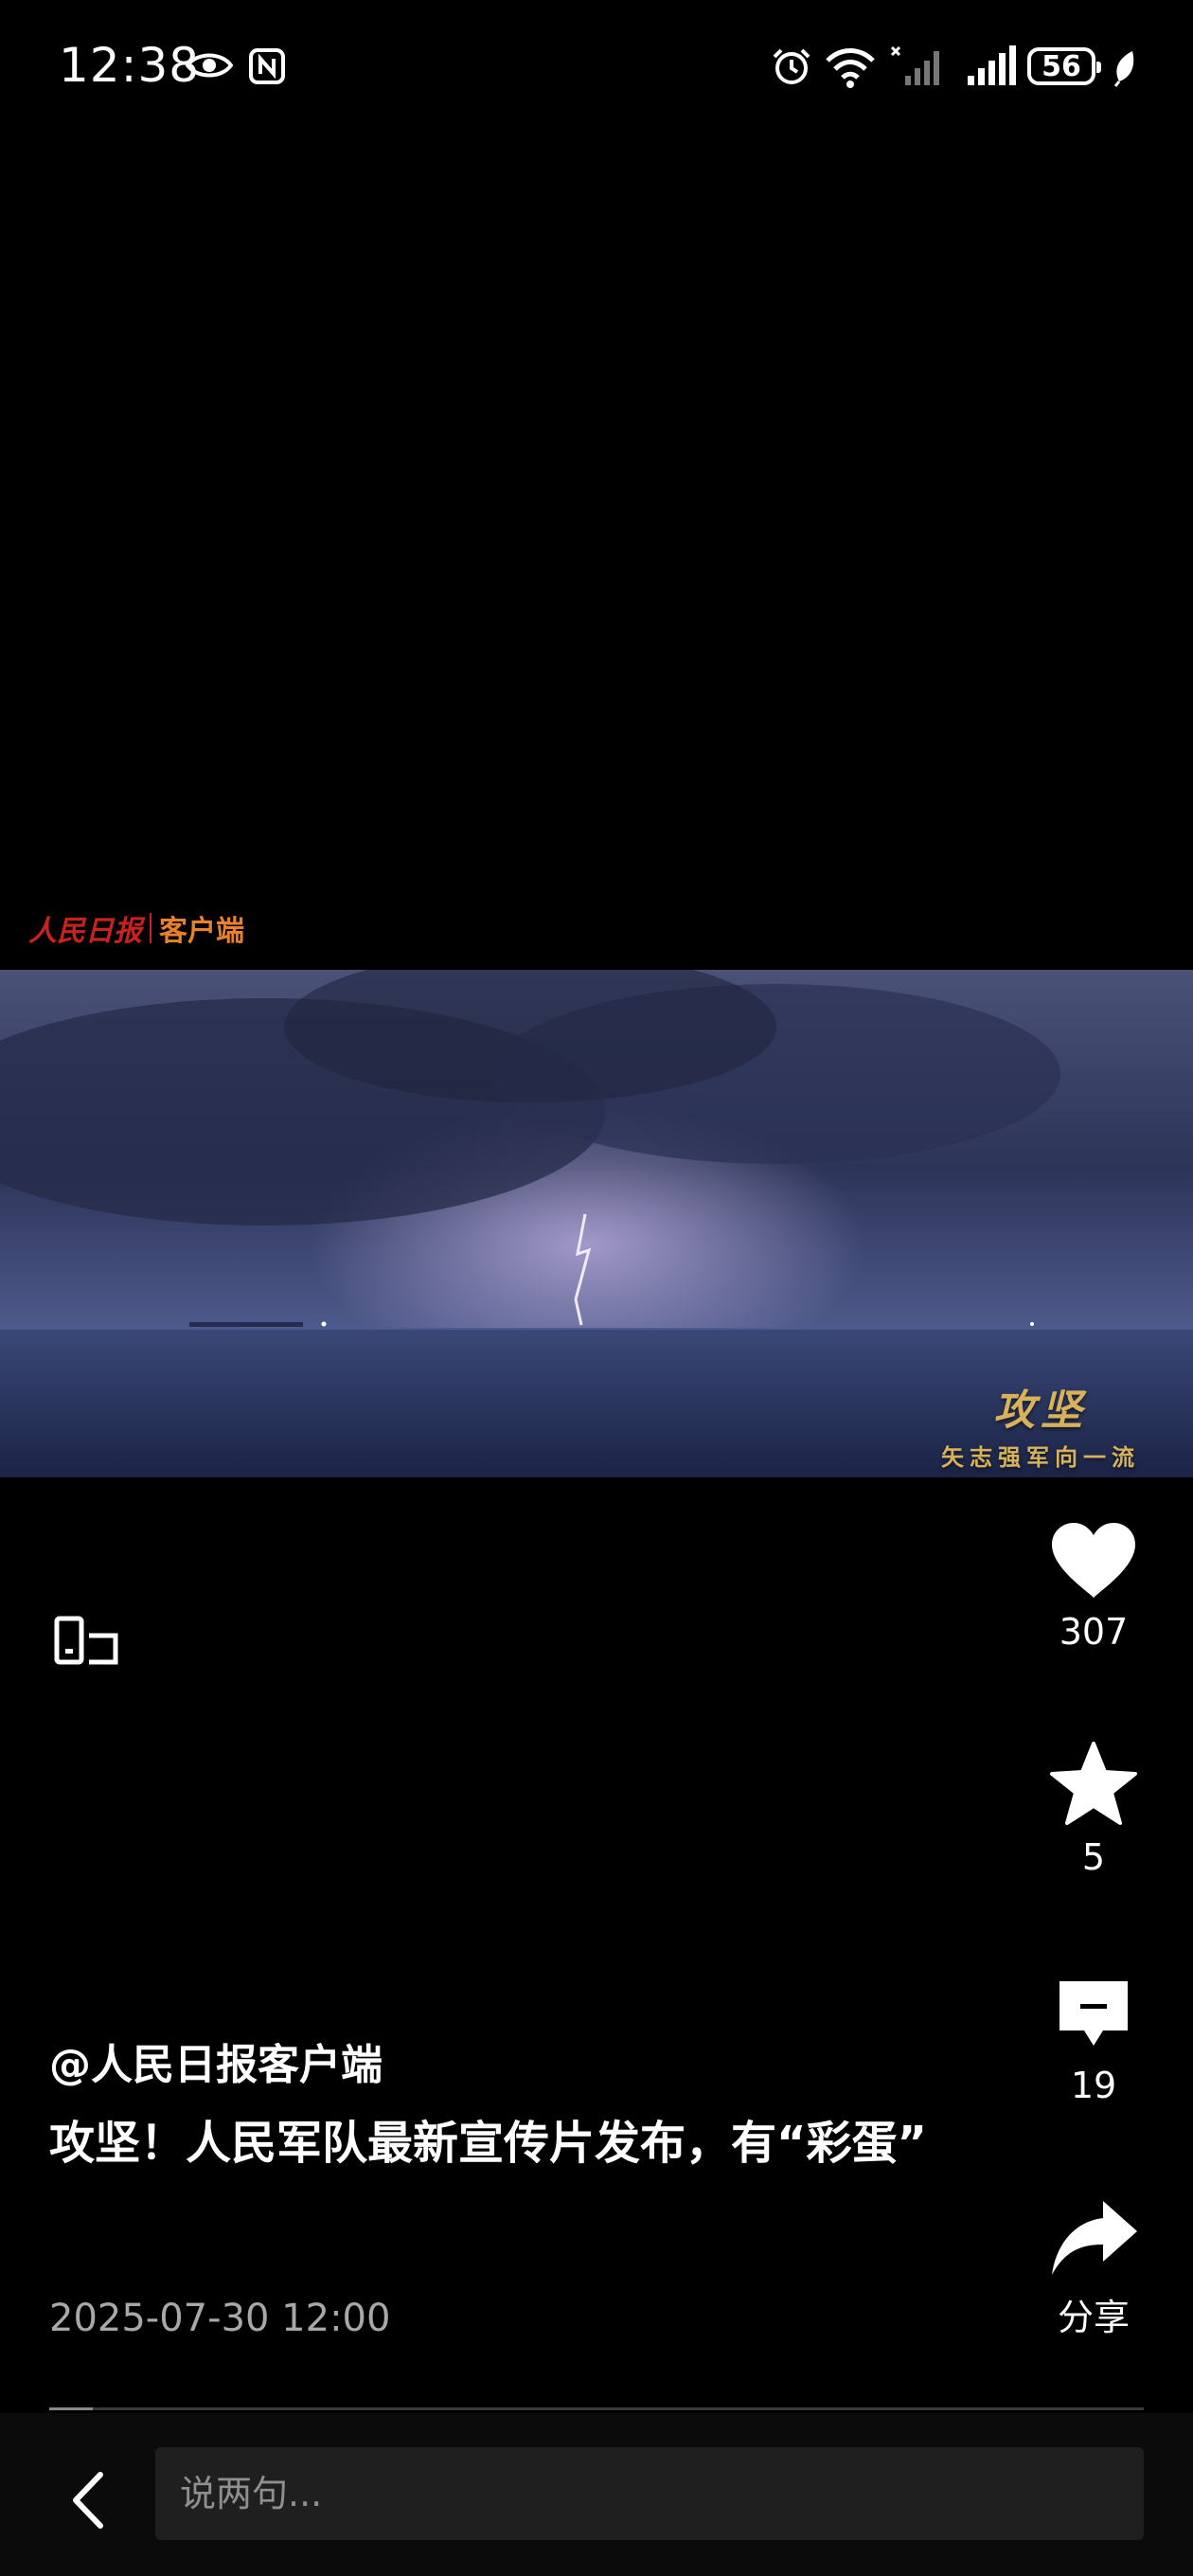  I want to click on author-name: @人民日报客户端, so click(216, 2060).